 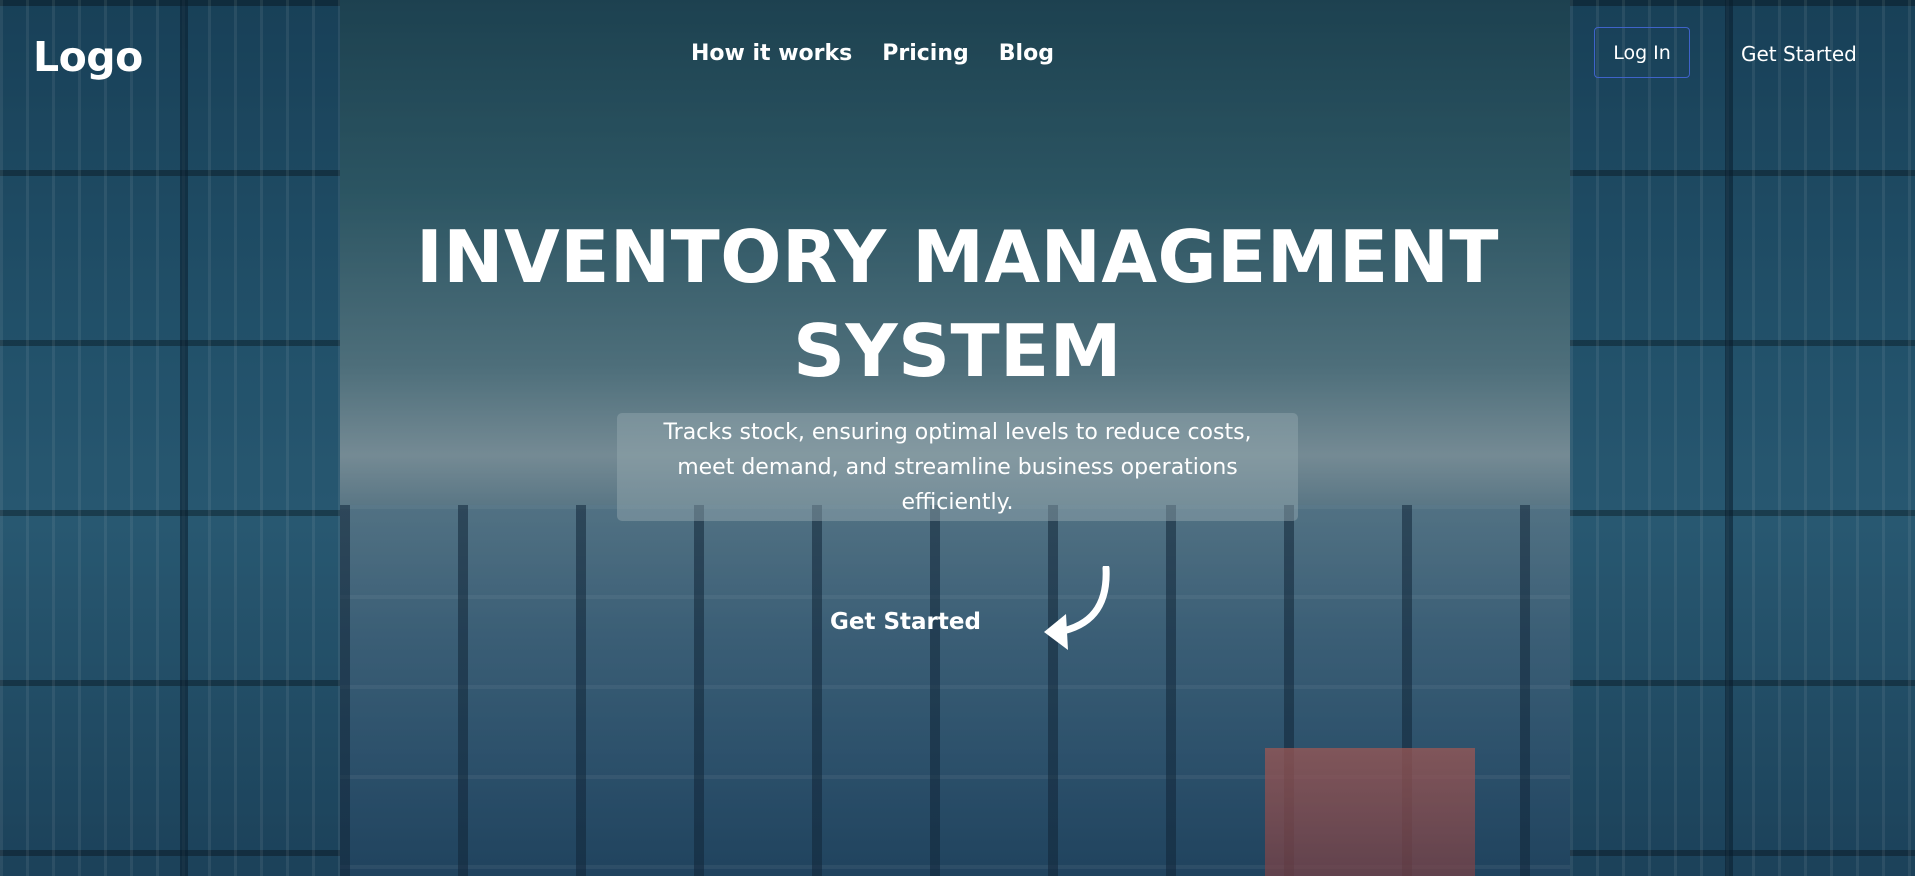 I want to click on nav-link-pricing: Pricing, so click(x=925, y=53).